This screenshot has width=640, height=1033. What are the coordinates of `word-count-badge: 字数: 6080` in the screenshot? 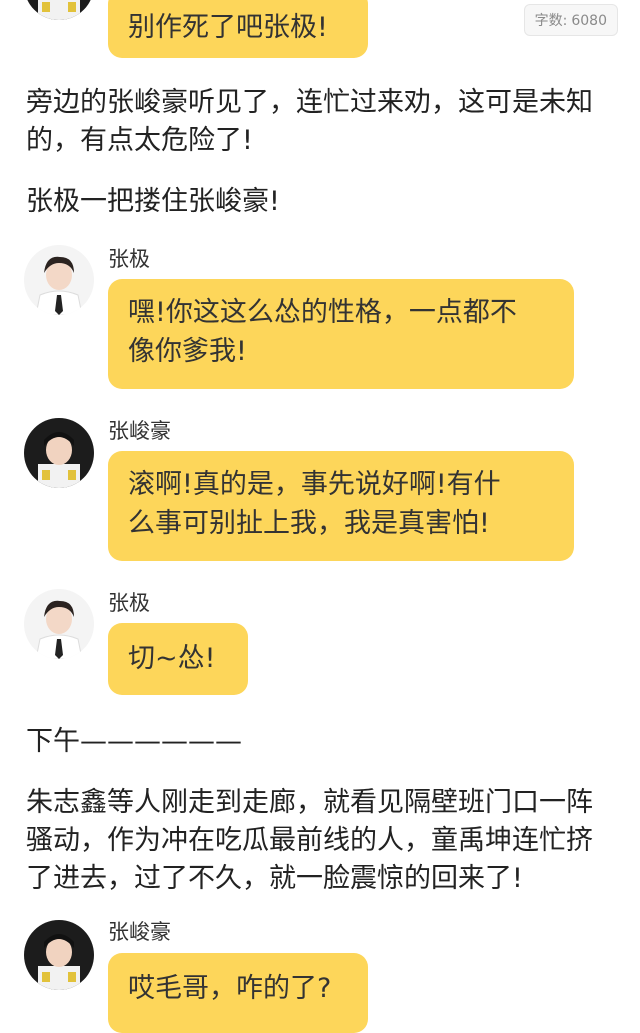 It's located at (570, 20).